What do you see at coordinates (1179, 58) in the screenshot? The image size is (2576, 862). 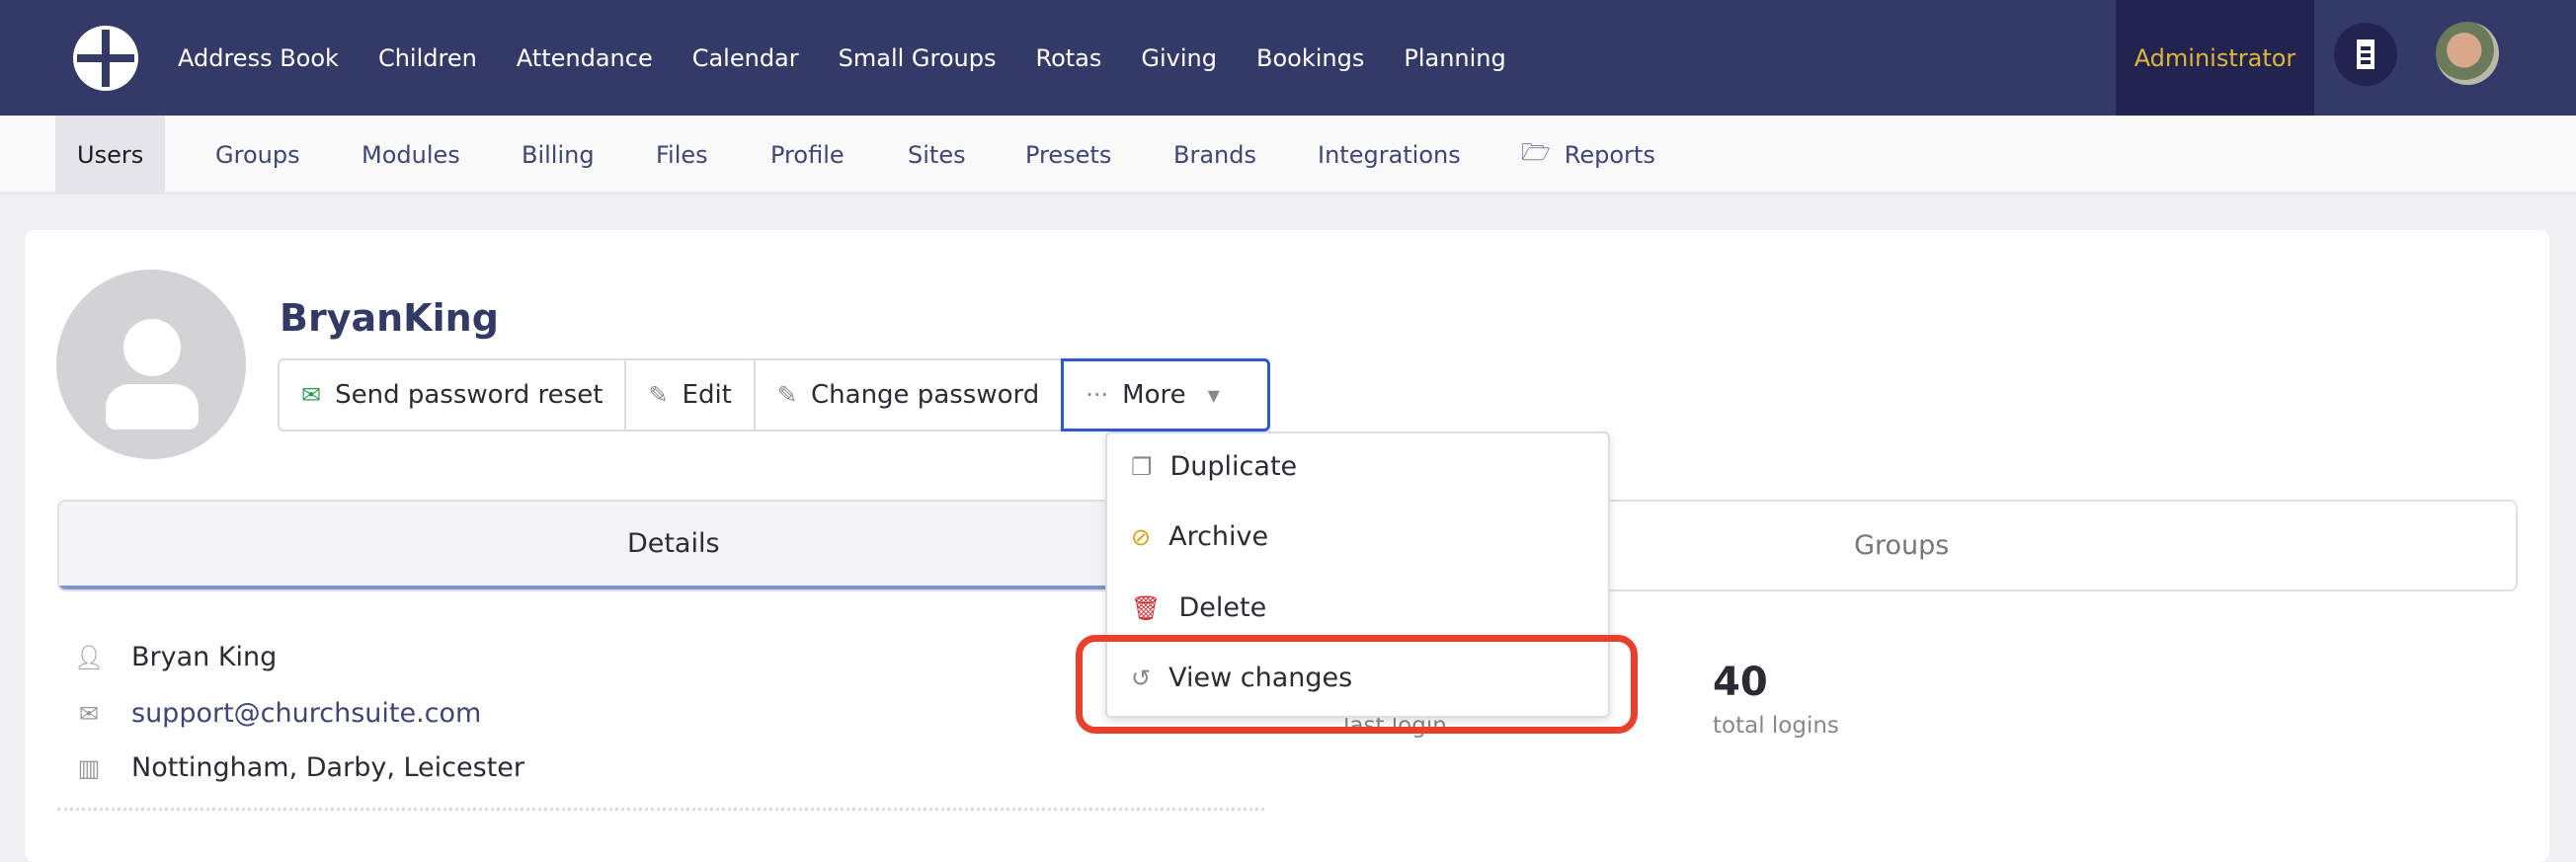 I see `nav-giving: Giving` at bounding box center [1179, 58].